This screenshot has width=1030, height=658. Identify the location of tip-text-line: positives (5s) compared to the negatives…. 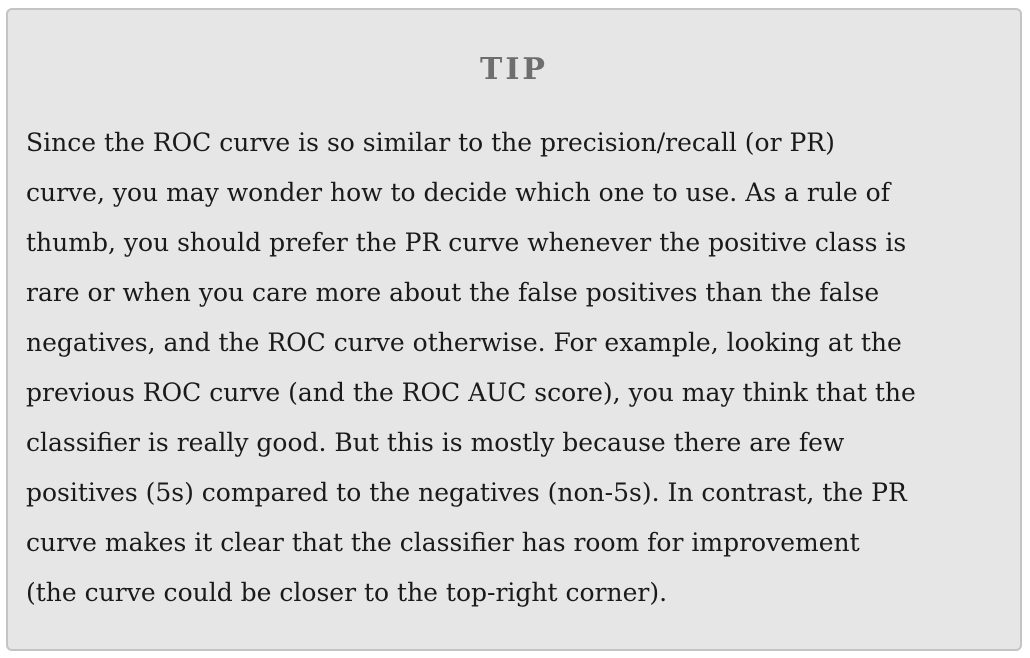
(466, 492).